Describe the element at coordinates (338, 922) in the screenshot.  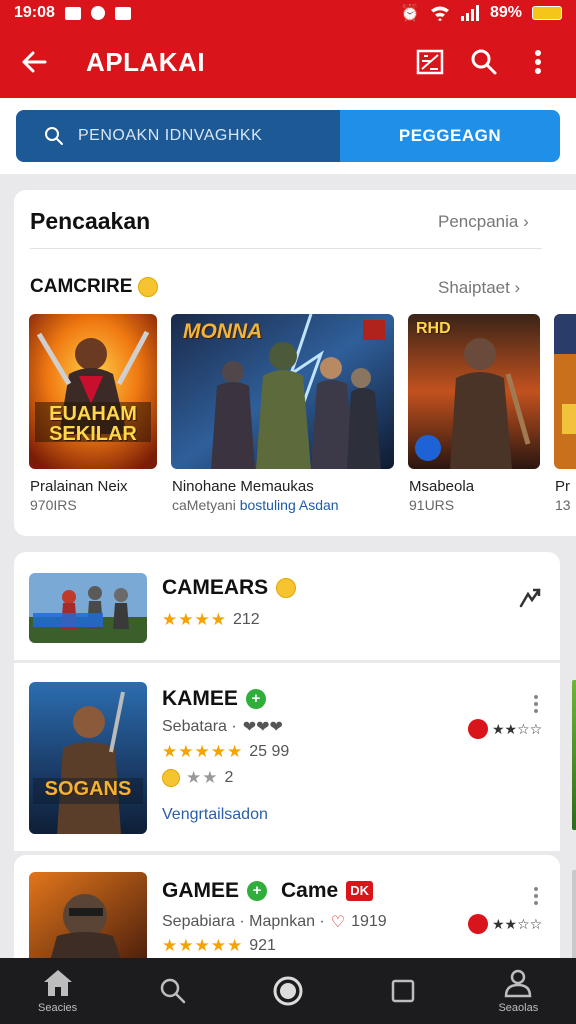
I see `heart-icon: ♡` at that location.